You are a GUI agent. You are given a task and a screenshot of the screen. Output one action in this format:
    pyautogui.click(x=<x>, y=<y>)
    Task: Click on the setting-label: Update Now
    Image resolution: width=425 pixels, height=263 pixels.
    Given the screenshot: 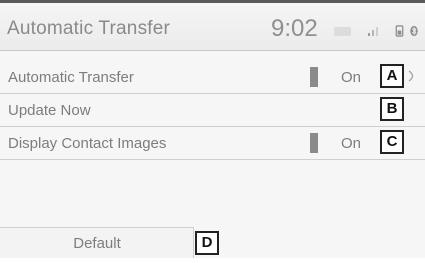 What is the action you would take?
    pyautogui.click(x=49, y=110)
    